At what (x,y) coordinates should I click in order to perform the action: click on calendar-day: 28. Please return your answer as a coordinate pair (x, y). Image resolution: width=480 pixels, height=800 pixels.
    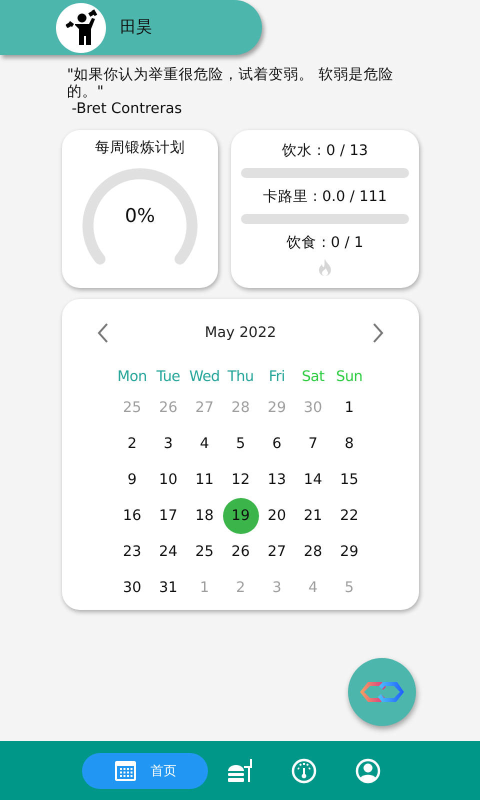
    Looking at the image, I should click on (313, 552).